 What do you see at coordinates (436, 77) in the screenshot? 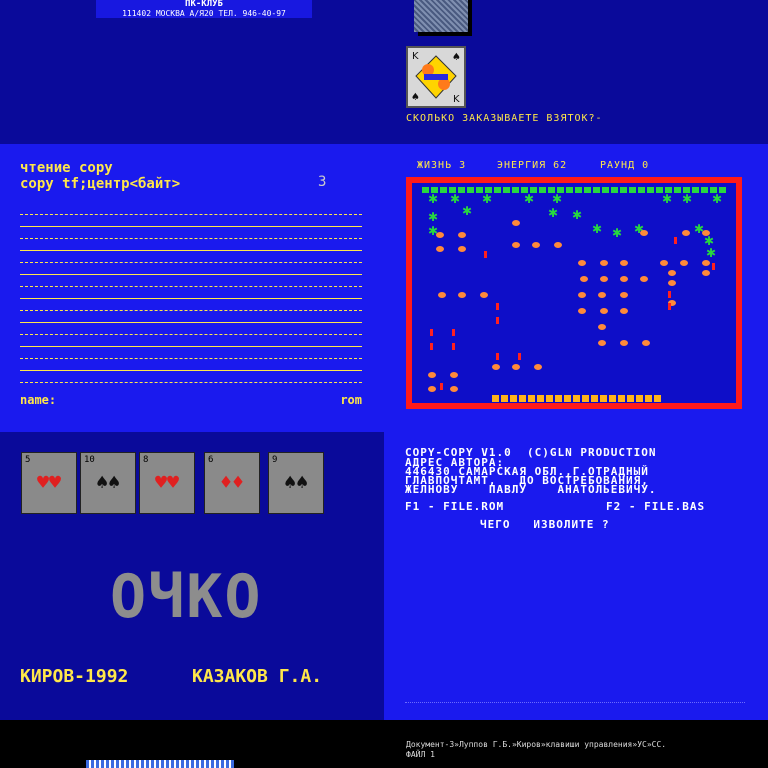
I see `king-card-icon: K K ♠ ♠` at bounding box center [436, 77].